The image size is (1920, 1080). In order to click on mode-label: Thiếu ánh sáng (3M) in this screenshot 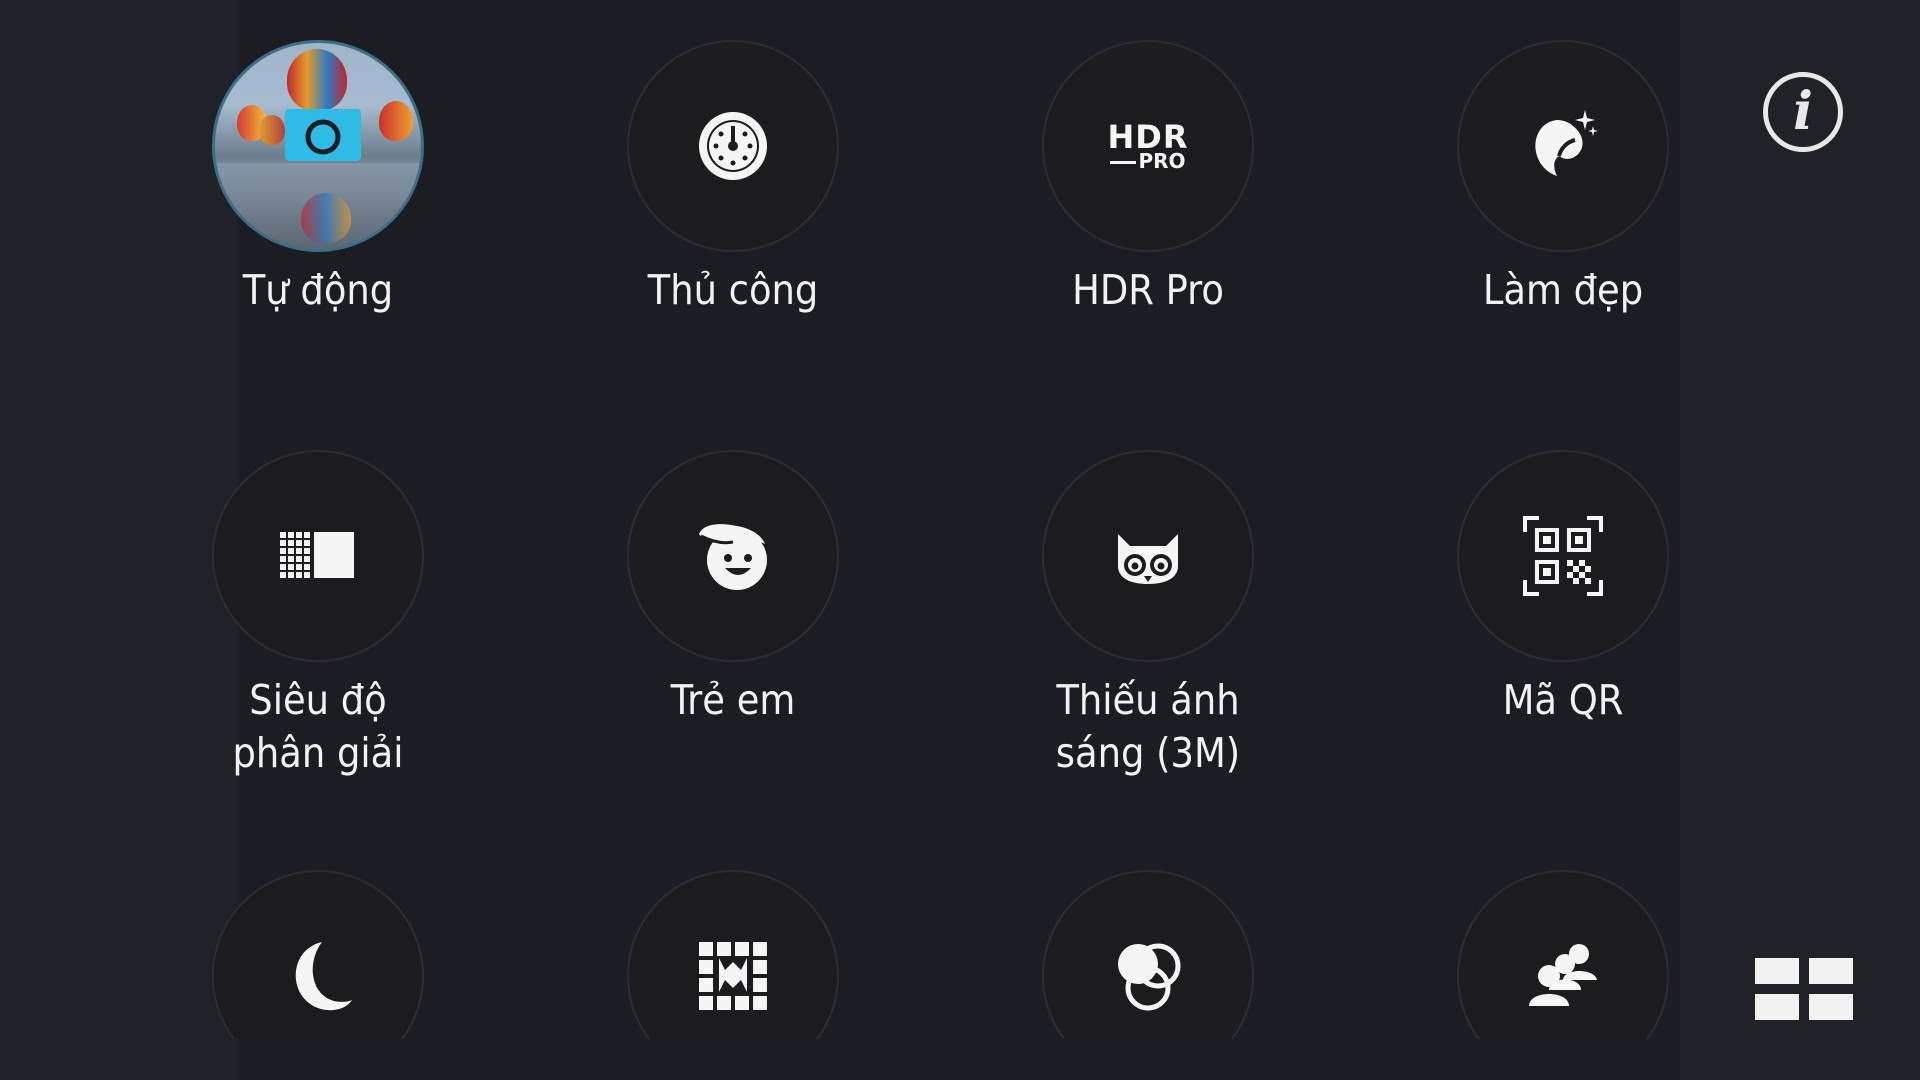, I will do `click(1148, 726)`.